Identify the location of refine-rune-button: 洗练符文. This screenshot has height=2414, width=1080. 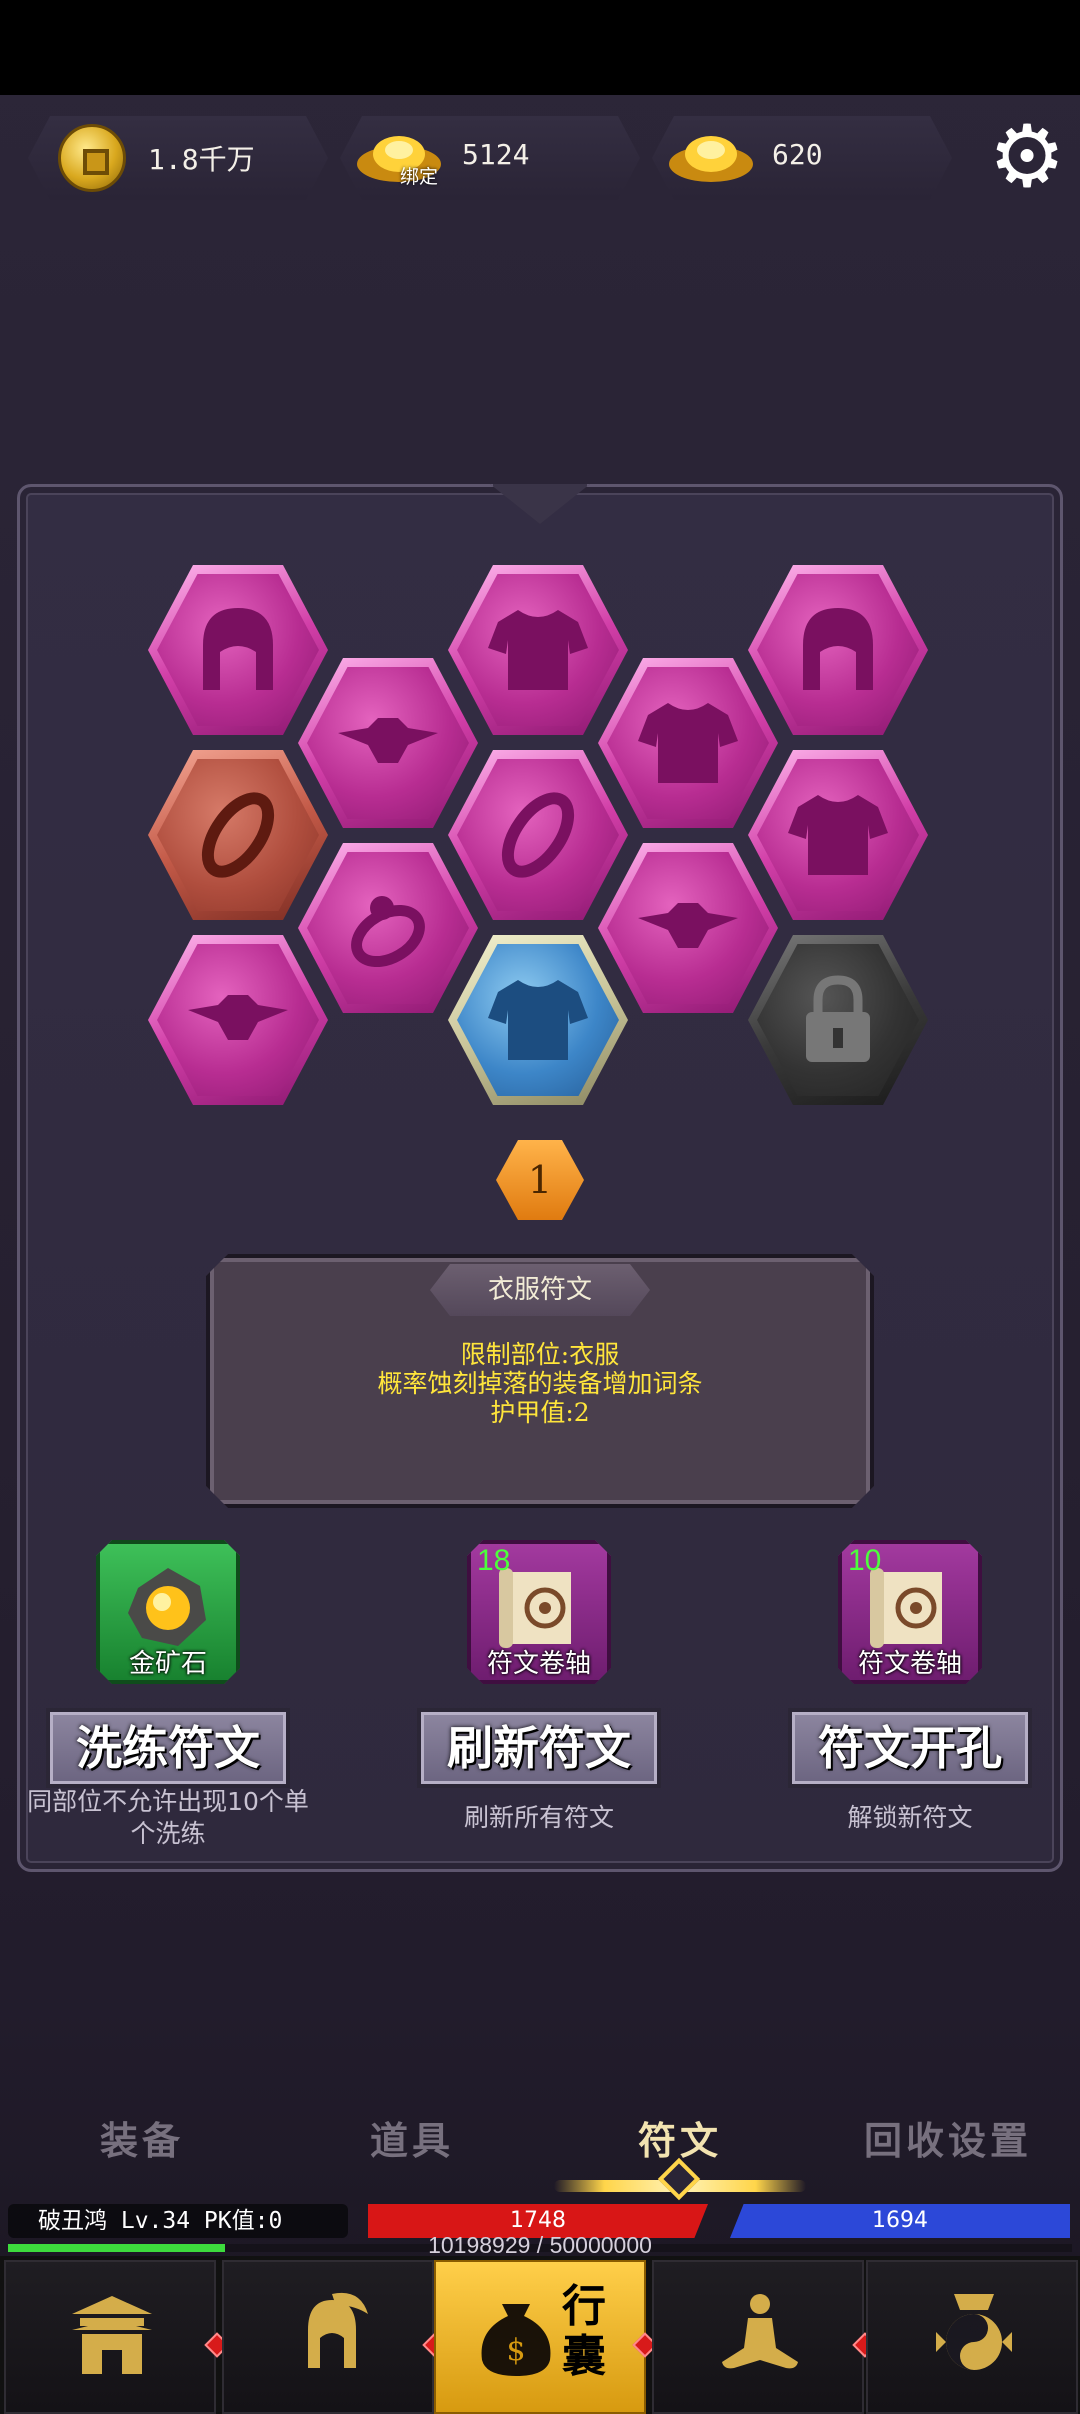
(168, 1748).